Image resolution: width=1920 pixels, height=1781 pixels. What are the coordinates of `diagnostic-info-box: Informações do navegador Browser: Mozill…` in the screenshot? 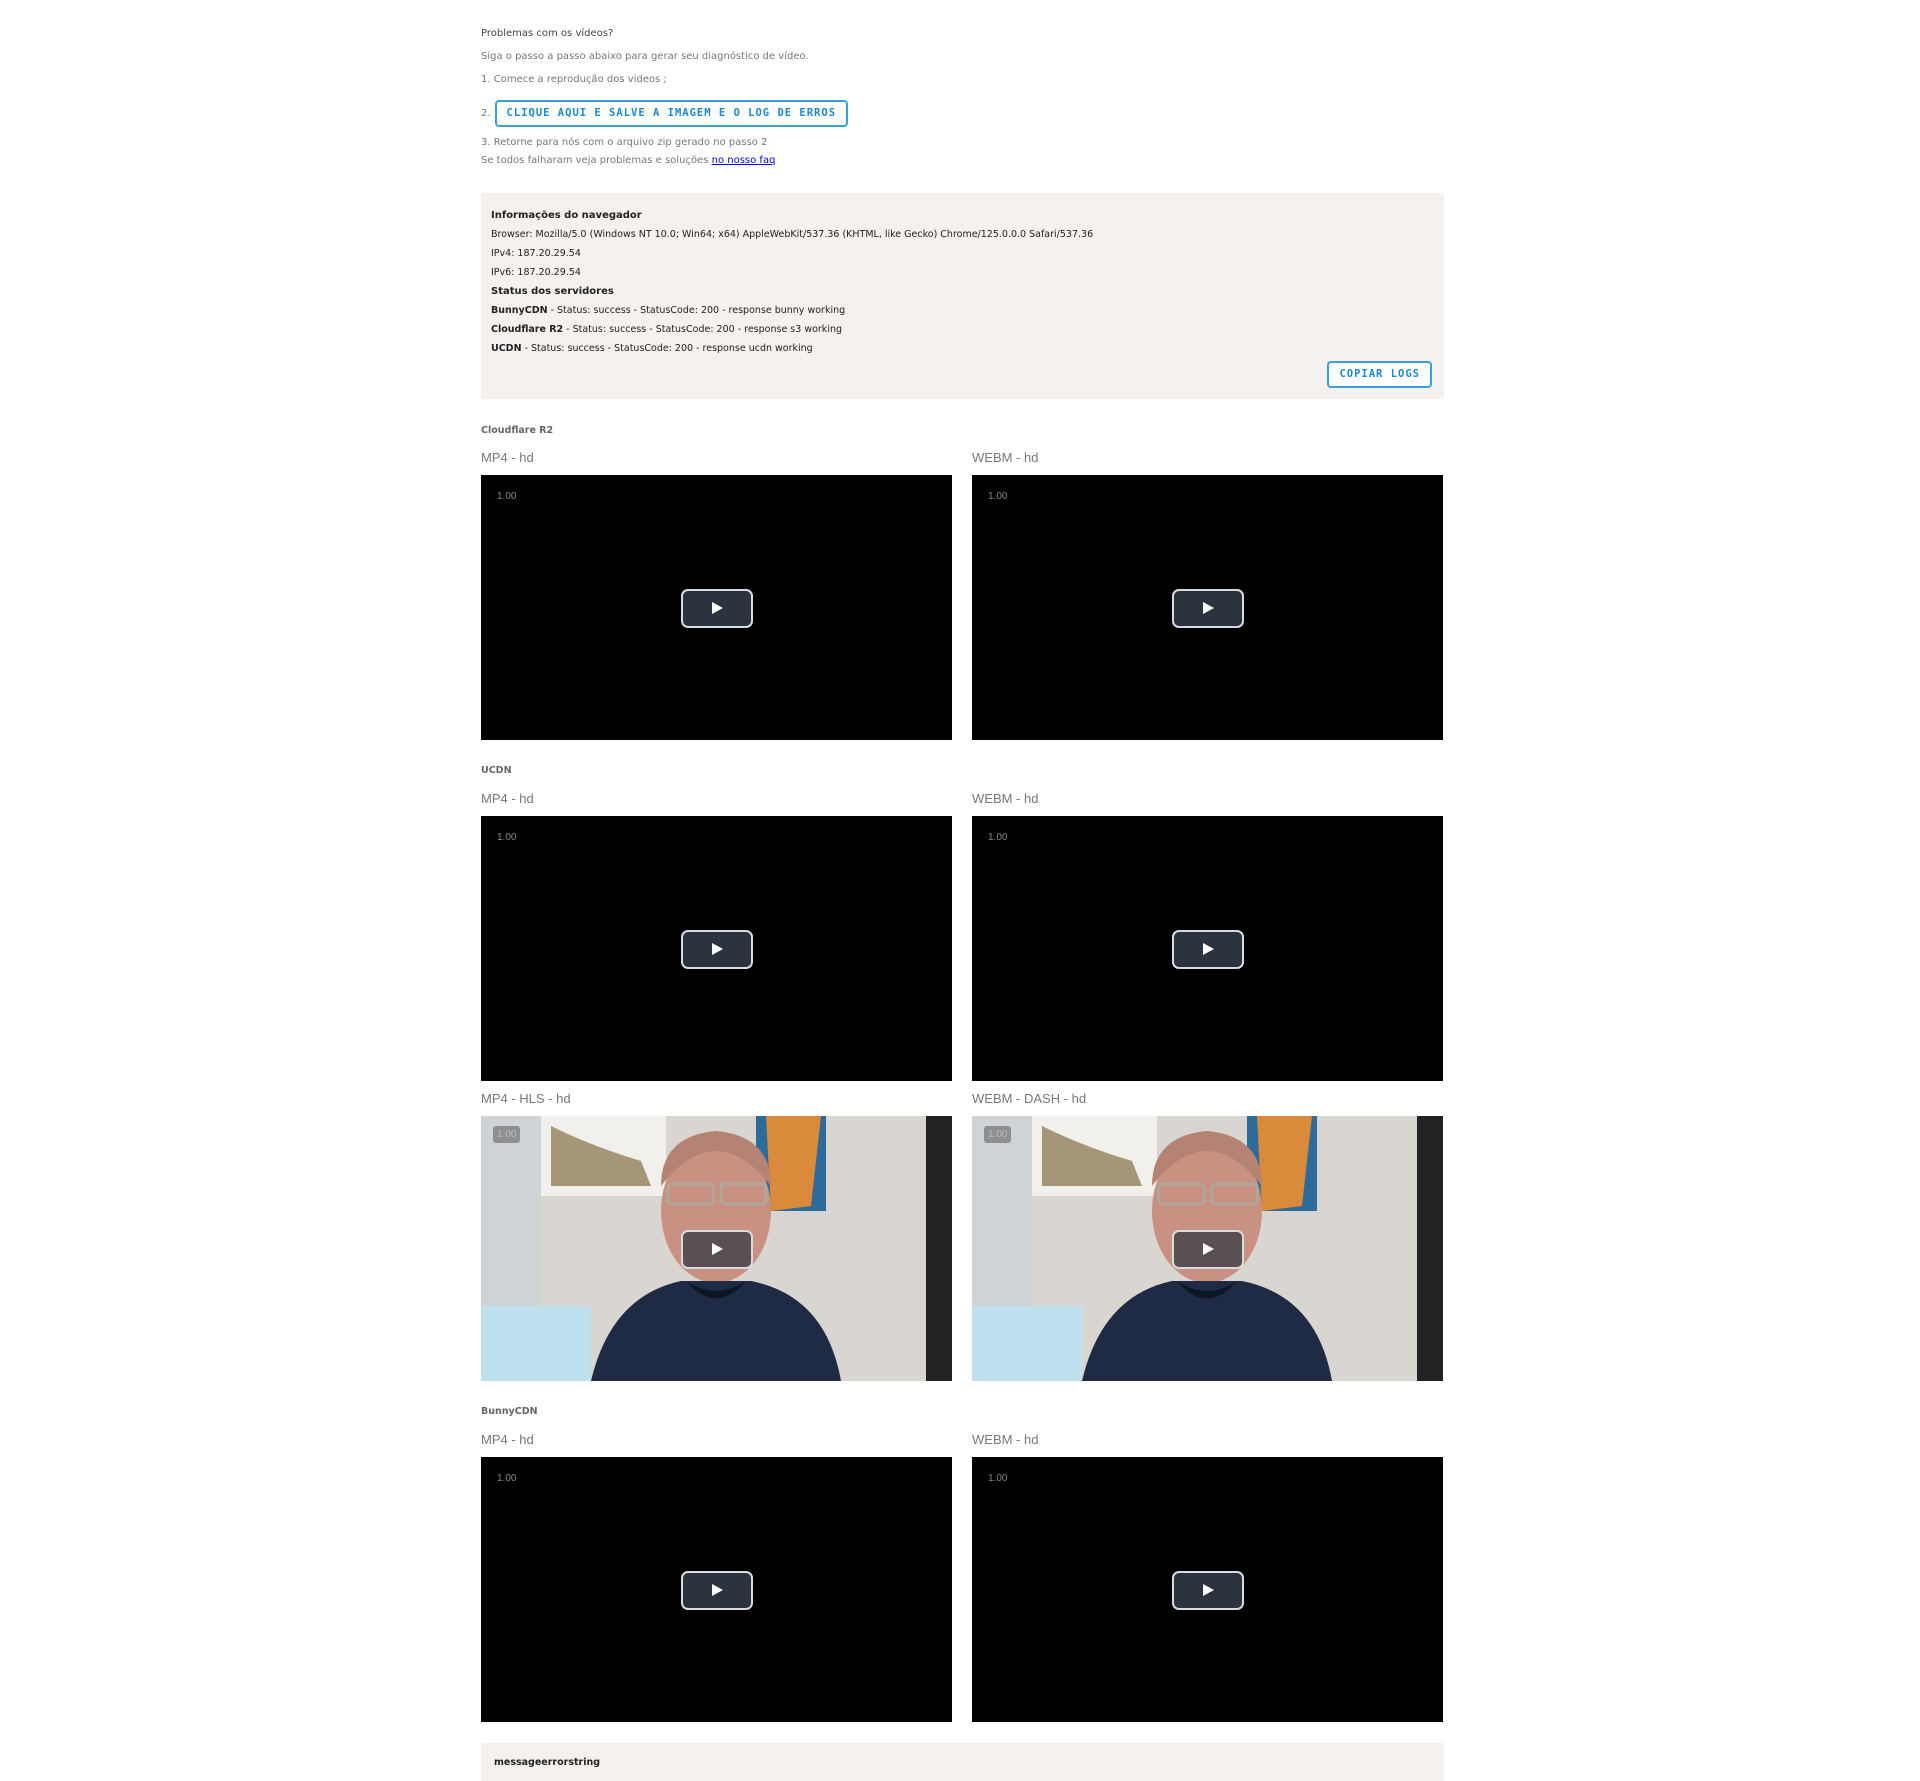 It's located at (962, 296).